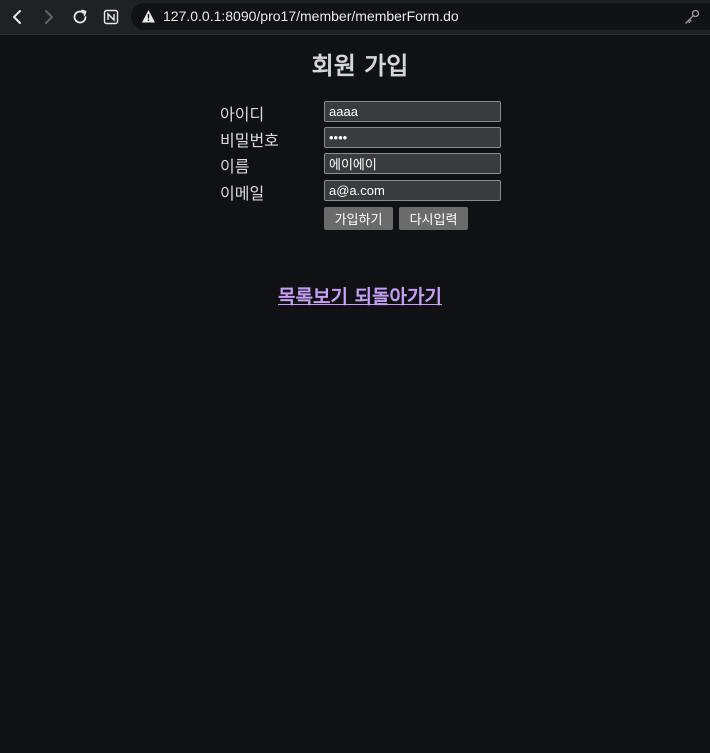  Describe the element at coordinates (433, 218) in the screenshot. I see `reset-button: 다시입력` at that location.